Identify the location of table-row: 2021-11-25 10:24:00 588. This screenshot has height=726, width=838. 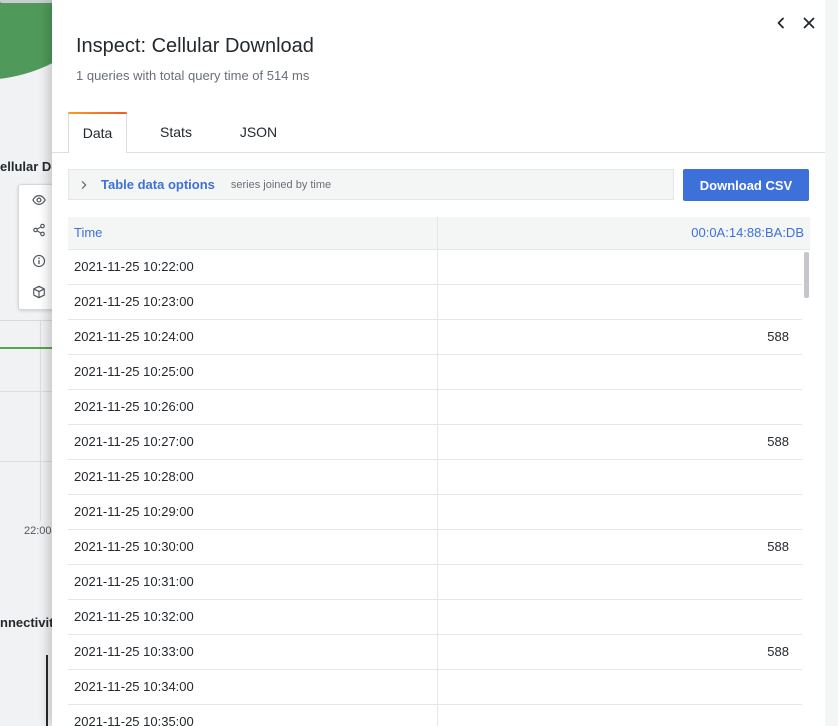
(435, 337).